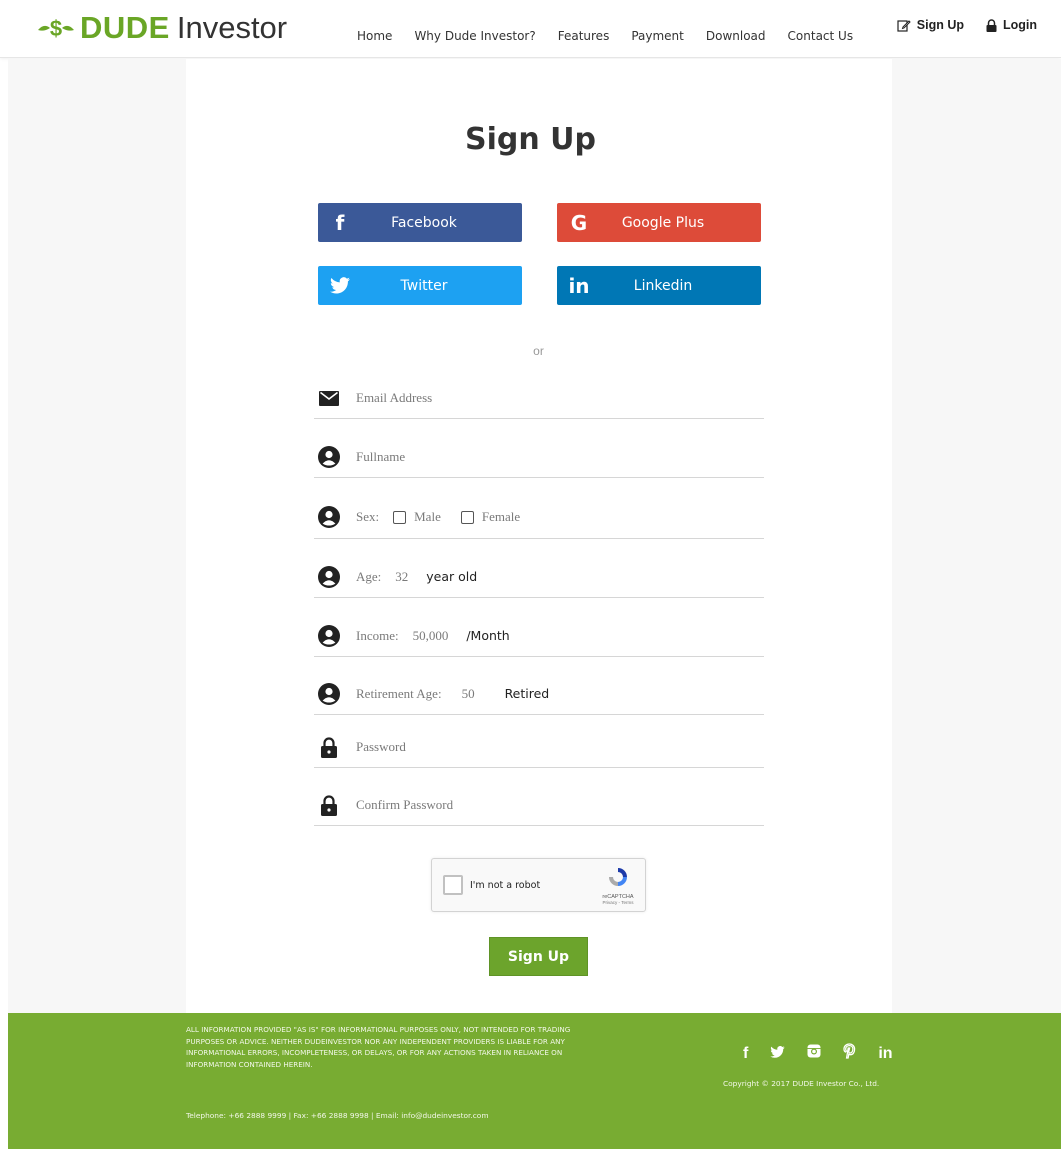  I want to click on linkedin-signup-button: in Linkedin, so click(659, 285).